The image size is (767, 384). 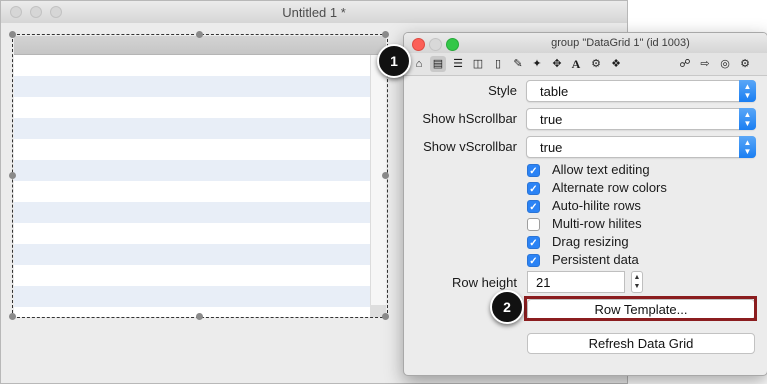 What do you see at coordinates (470, 146) in the screenshot?
I see `vscrollbar-label: Show vScrollbar` at bounding box center [470, 146].